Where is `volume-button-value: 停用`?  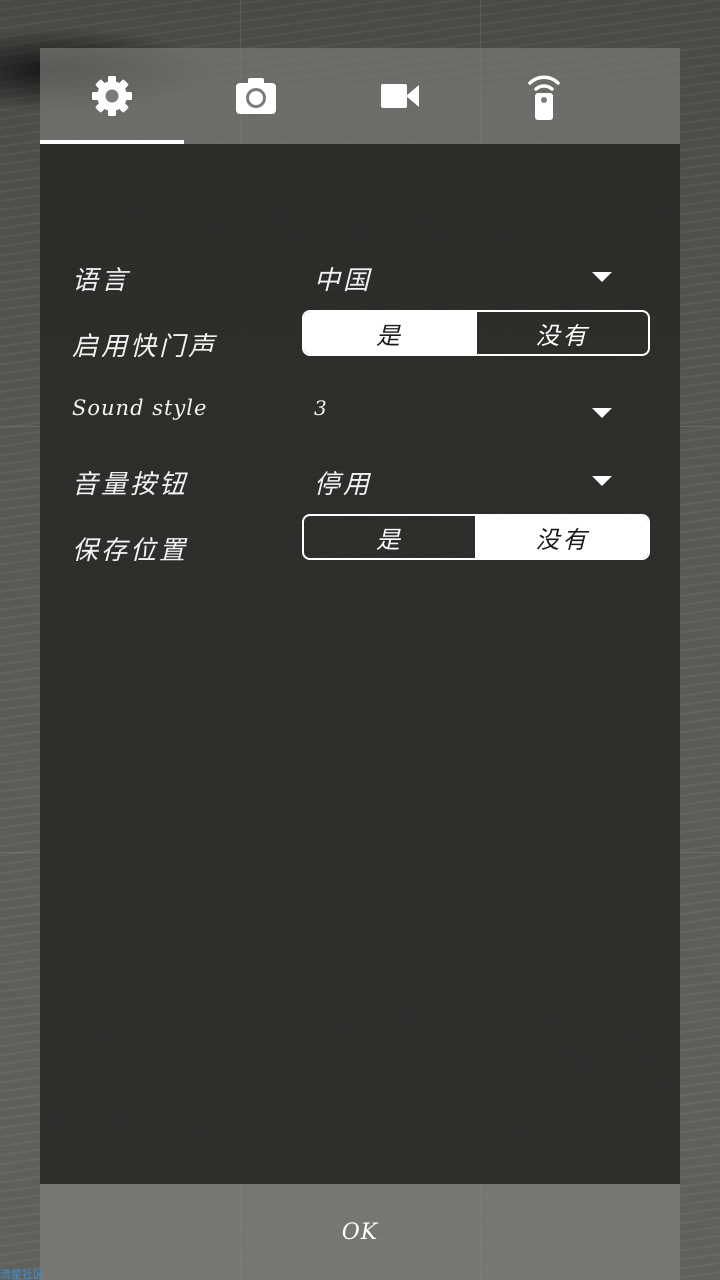 volume-button-value: 停用 is located at coordinates (343, 482).